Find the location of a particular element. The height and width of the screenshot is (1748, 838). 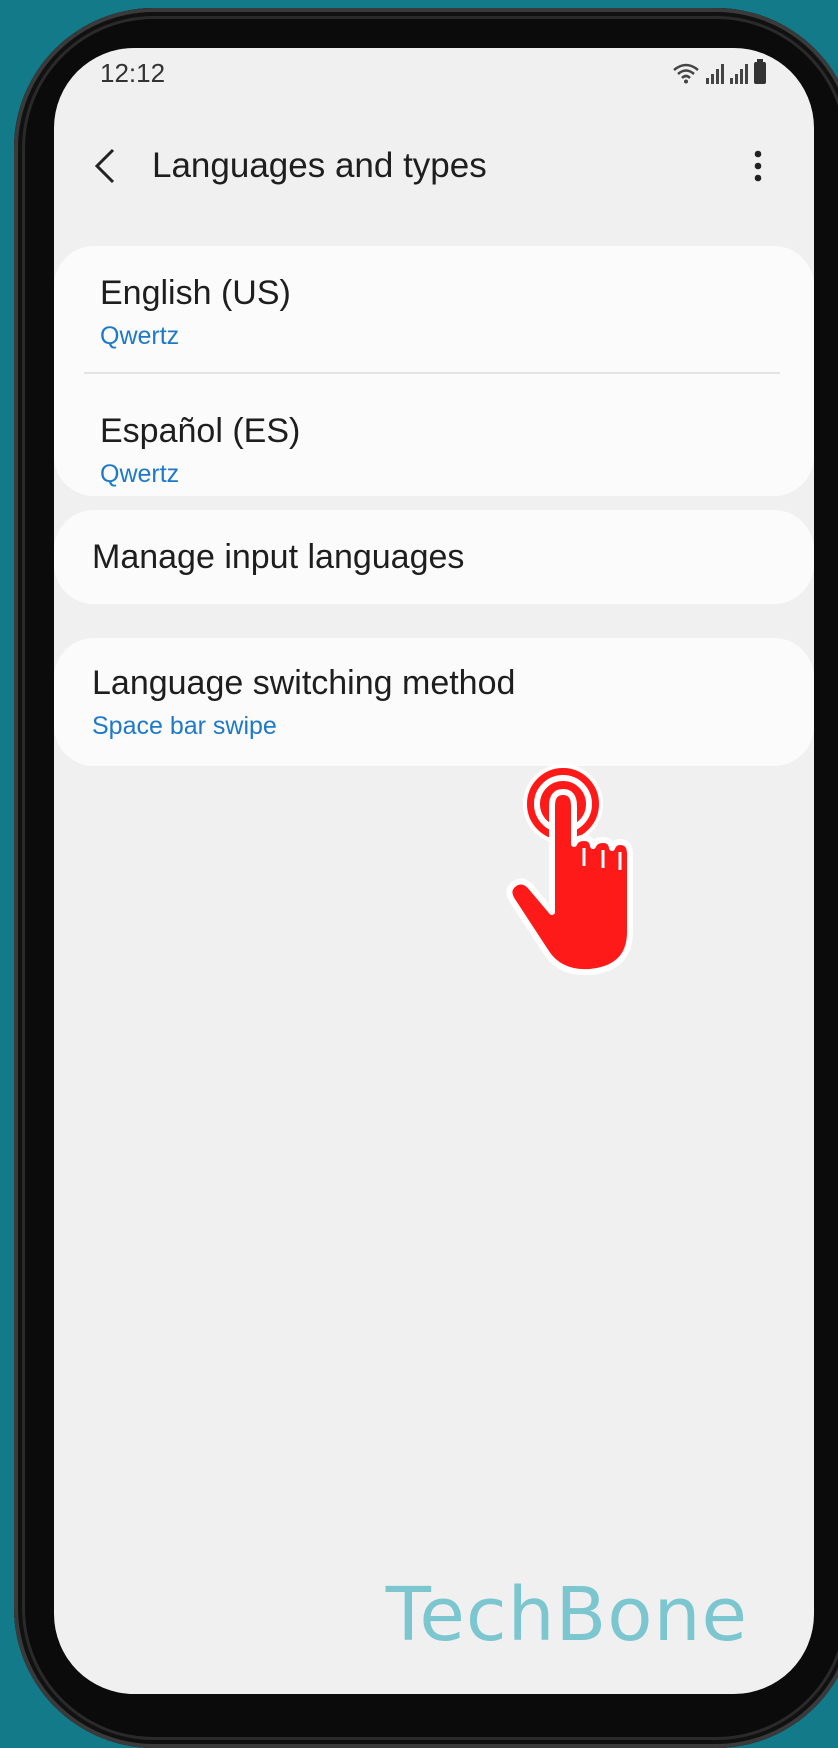

battery-icon is located at coordinates (760, 71).